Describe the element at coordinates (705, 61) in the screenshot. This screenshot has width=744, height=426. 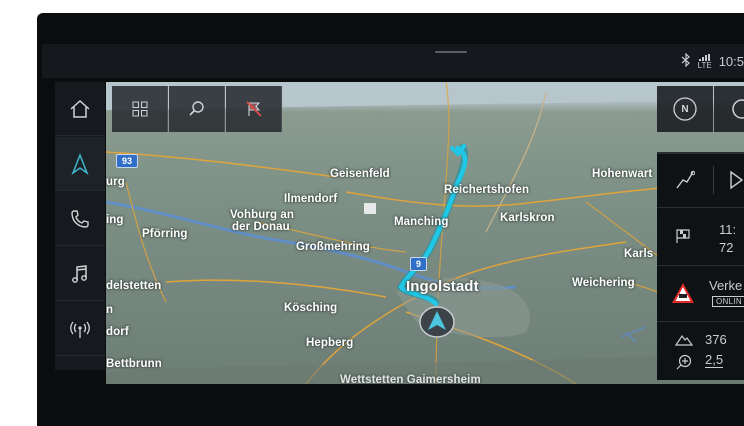
I see `lte-signal-icon: LTE` at that location.